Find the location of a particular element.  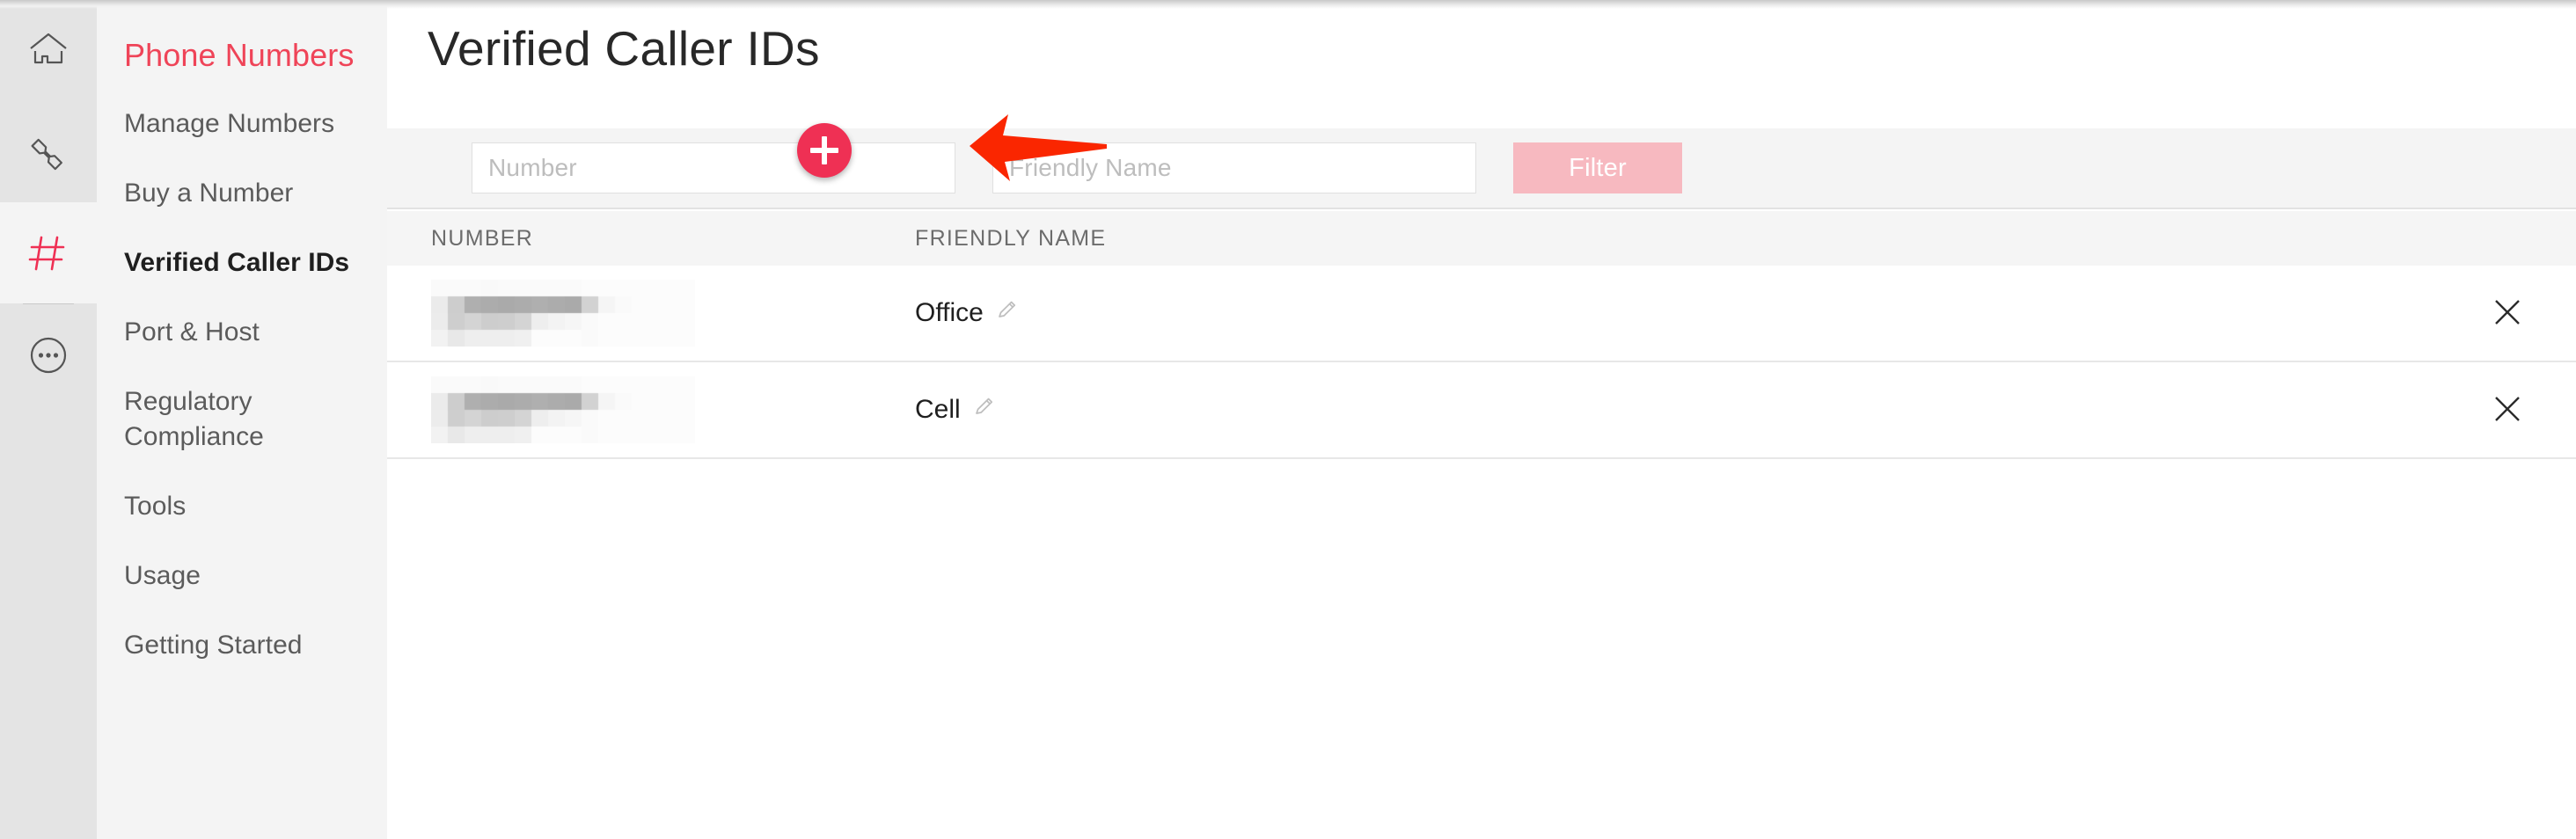

table-row: Office is located at coordinates (1481, 314).